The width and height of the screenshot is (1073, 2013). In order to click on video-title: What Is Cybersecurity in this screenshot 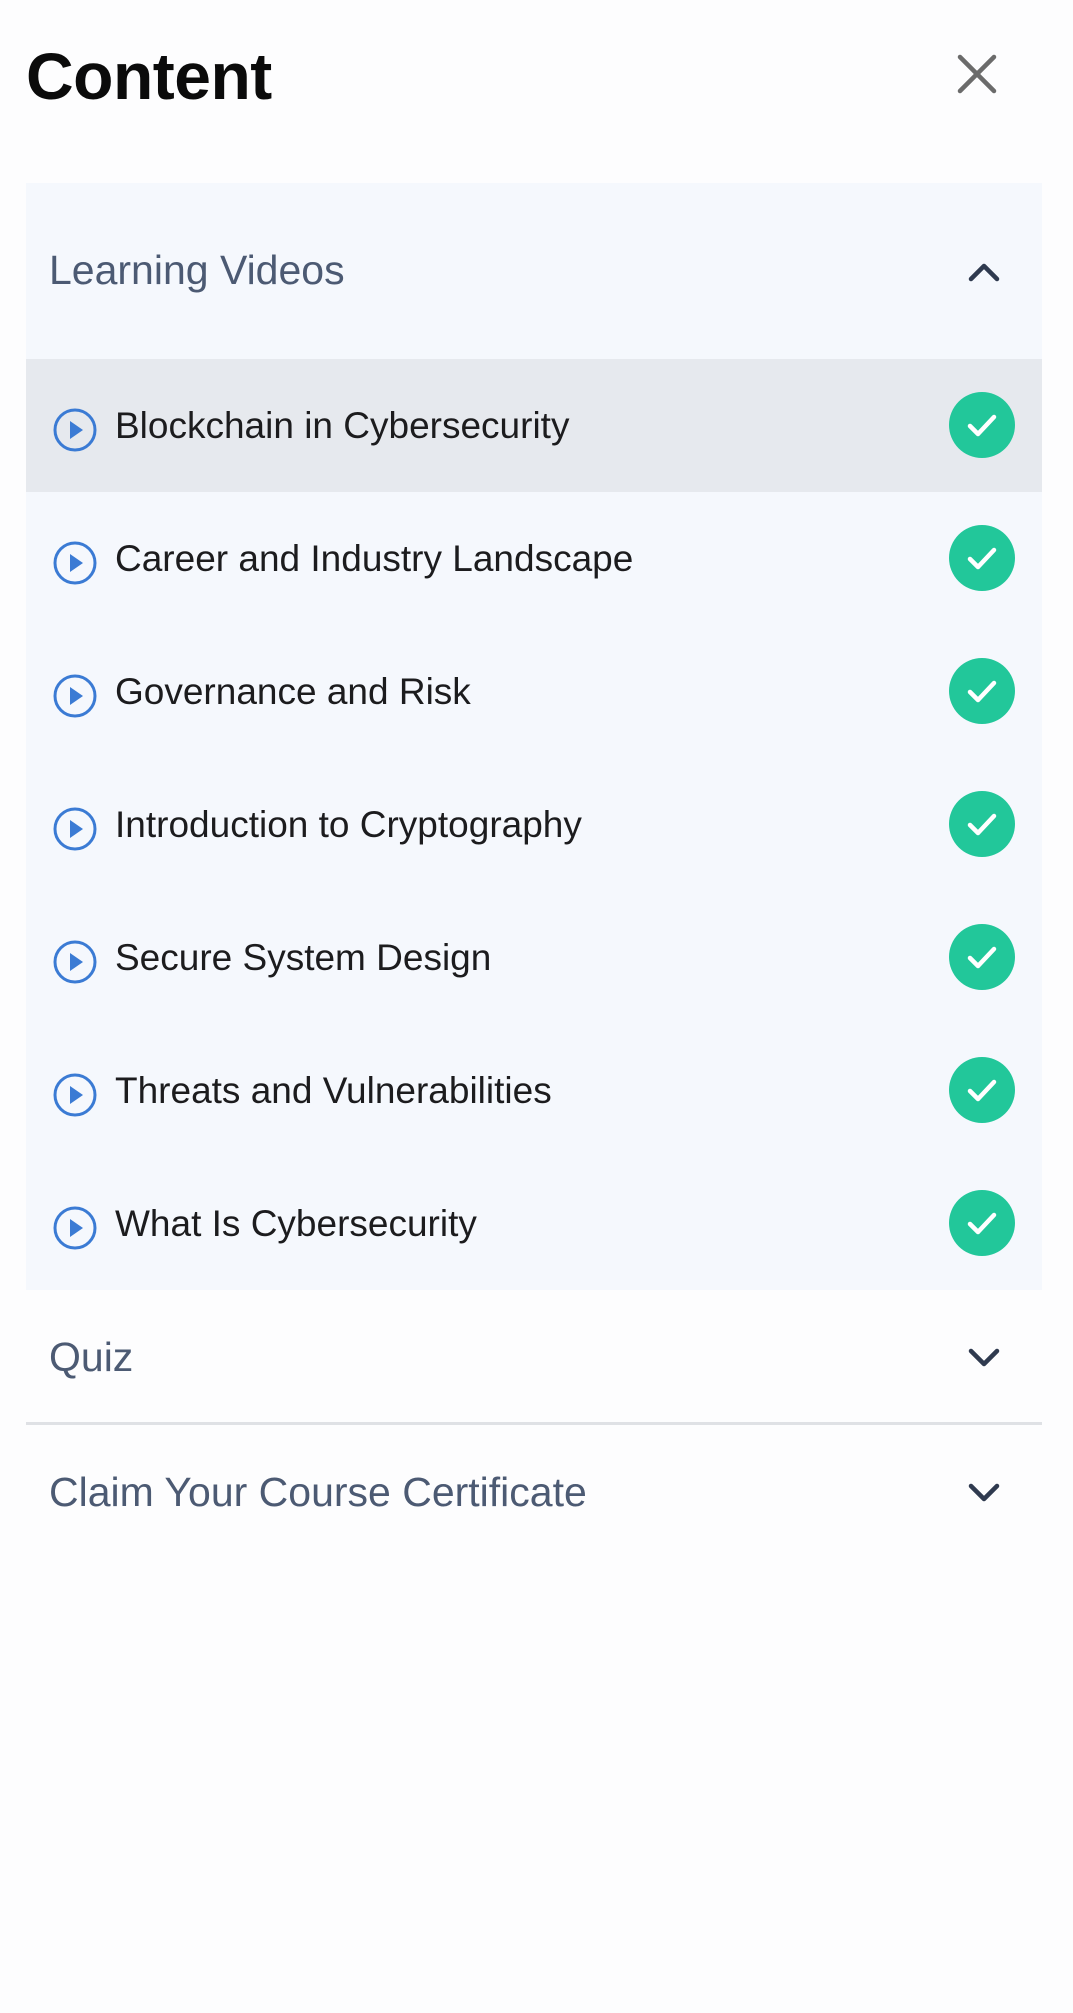, I will do `click(296, 1223)`.